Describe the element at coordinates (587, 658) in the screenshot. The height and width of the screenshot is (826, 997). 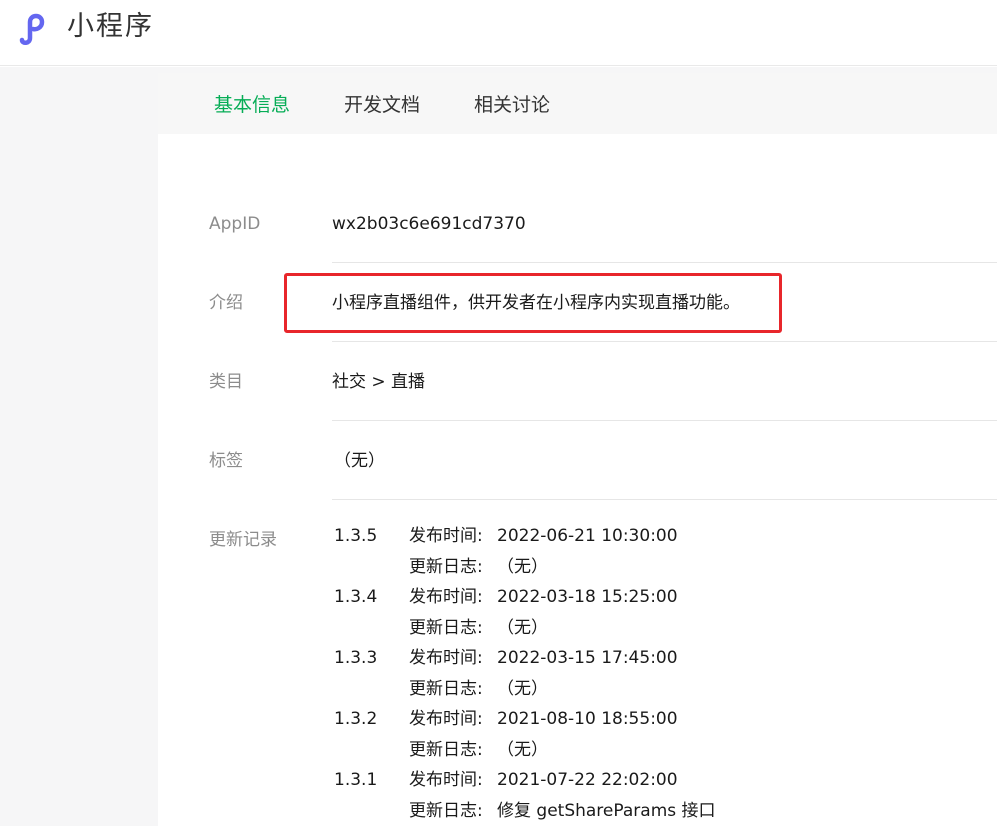
I see `publish-time-value: 2022-03-15 17:45:00` at that location.